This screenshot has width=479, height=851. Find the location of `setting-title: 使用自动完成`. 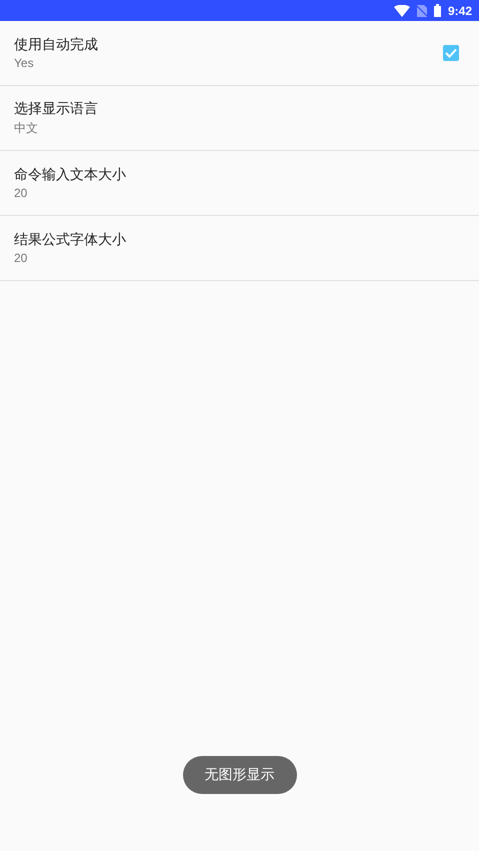

setting-title: 使用自动完成 is located at coordinates (56, 45).